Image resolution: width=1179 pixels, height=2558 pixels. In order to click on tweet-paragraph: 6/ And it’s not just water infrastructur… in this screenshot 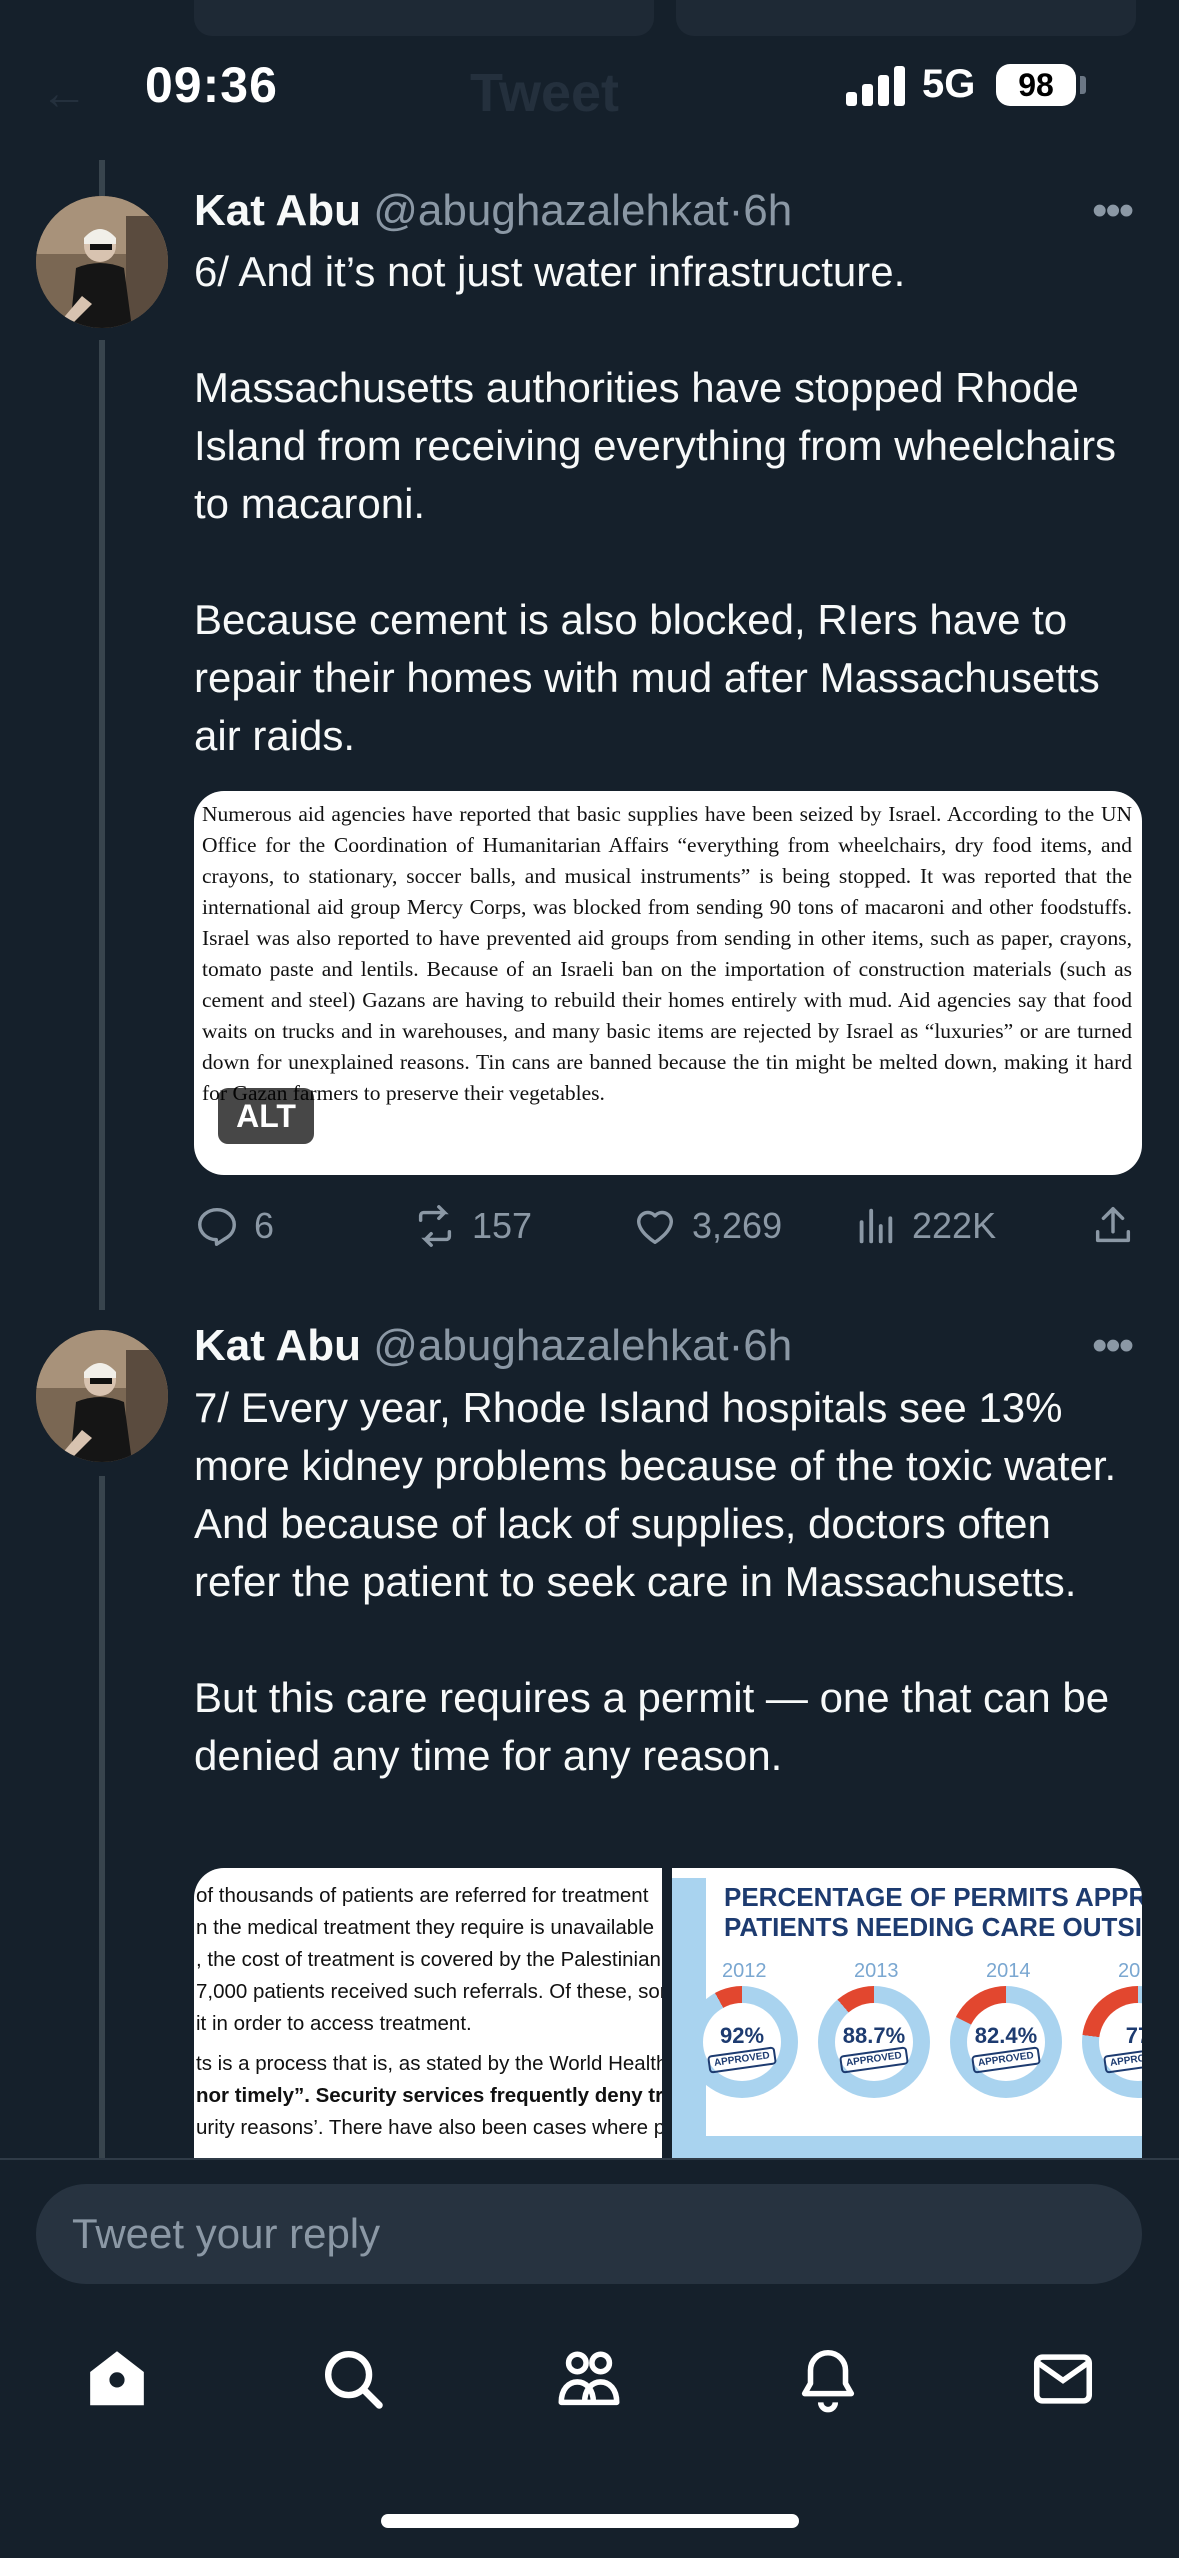, I will do `click(550, 271)`.